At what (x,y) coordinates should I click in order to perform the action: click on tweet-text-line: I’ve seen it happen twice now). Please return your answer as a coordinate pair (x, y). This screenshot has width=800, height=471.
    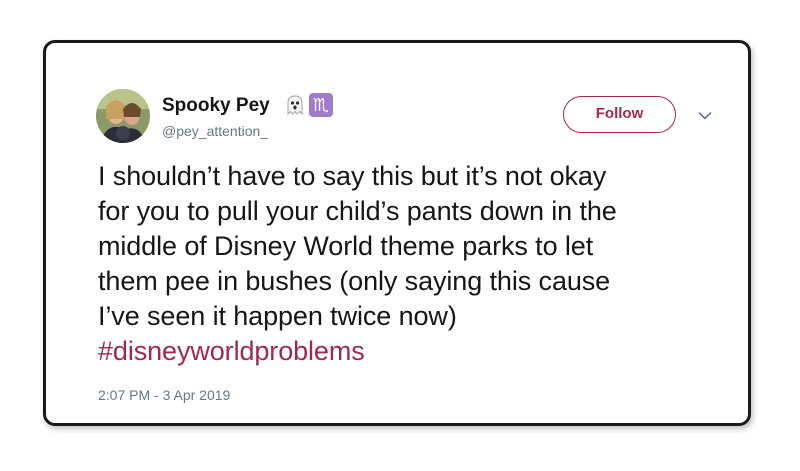
    Looking at the image, I should click on (277, 316).